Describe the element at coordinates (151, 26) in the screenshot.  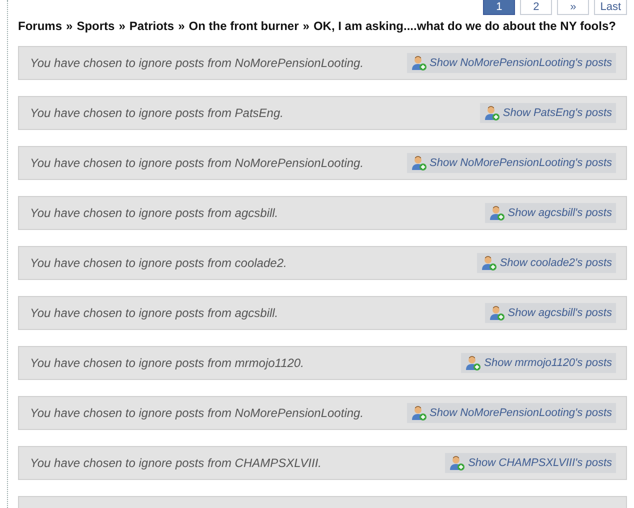
I see `breadcrumb-link: Patriots` at that location.